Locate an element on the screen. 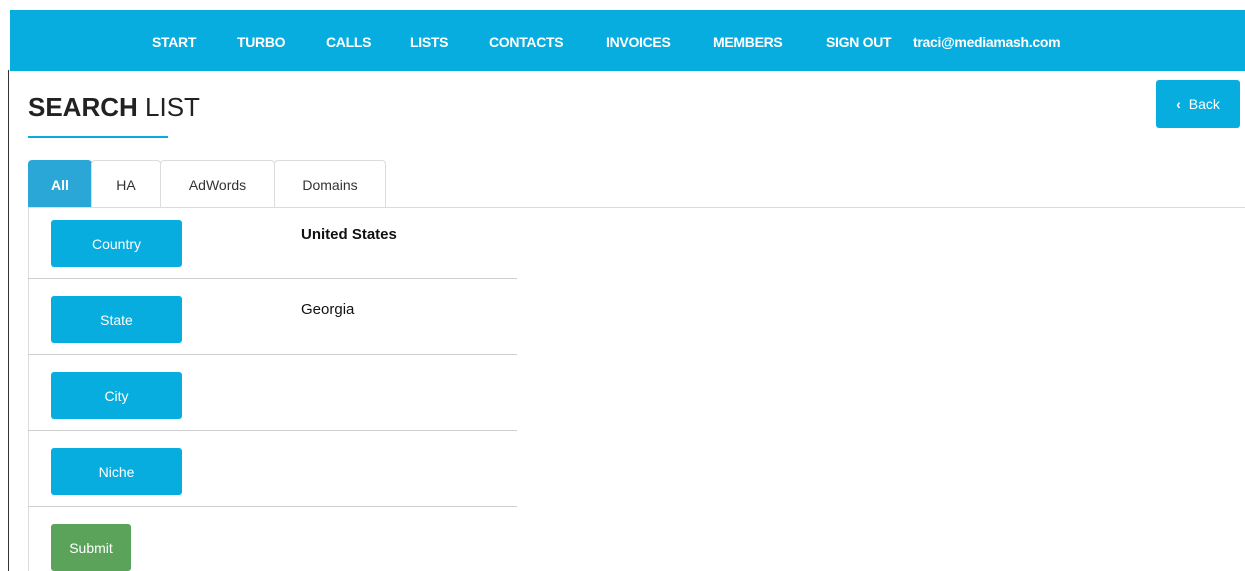  nav-calls: CALLS is located at coordinates (348, 42).